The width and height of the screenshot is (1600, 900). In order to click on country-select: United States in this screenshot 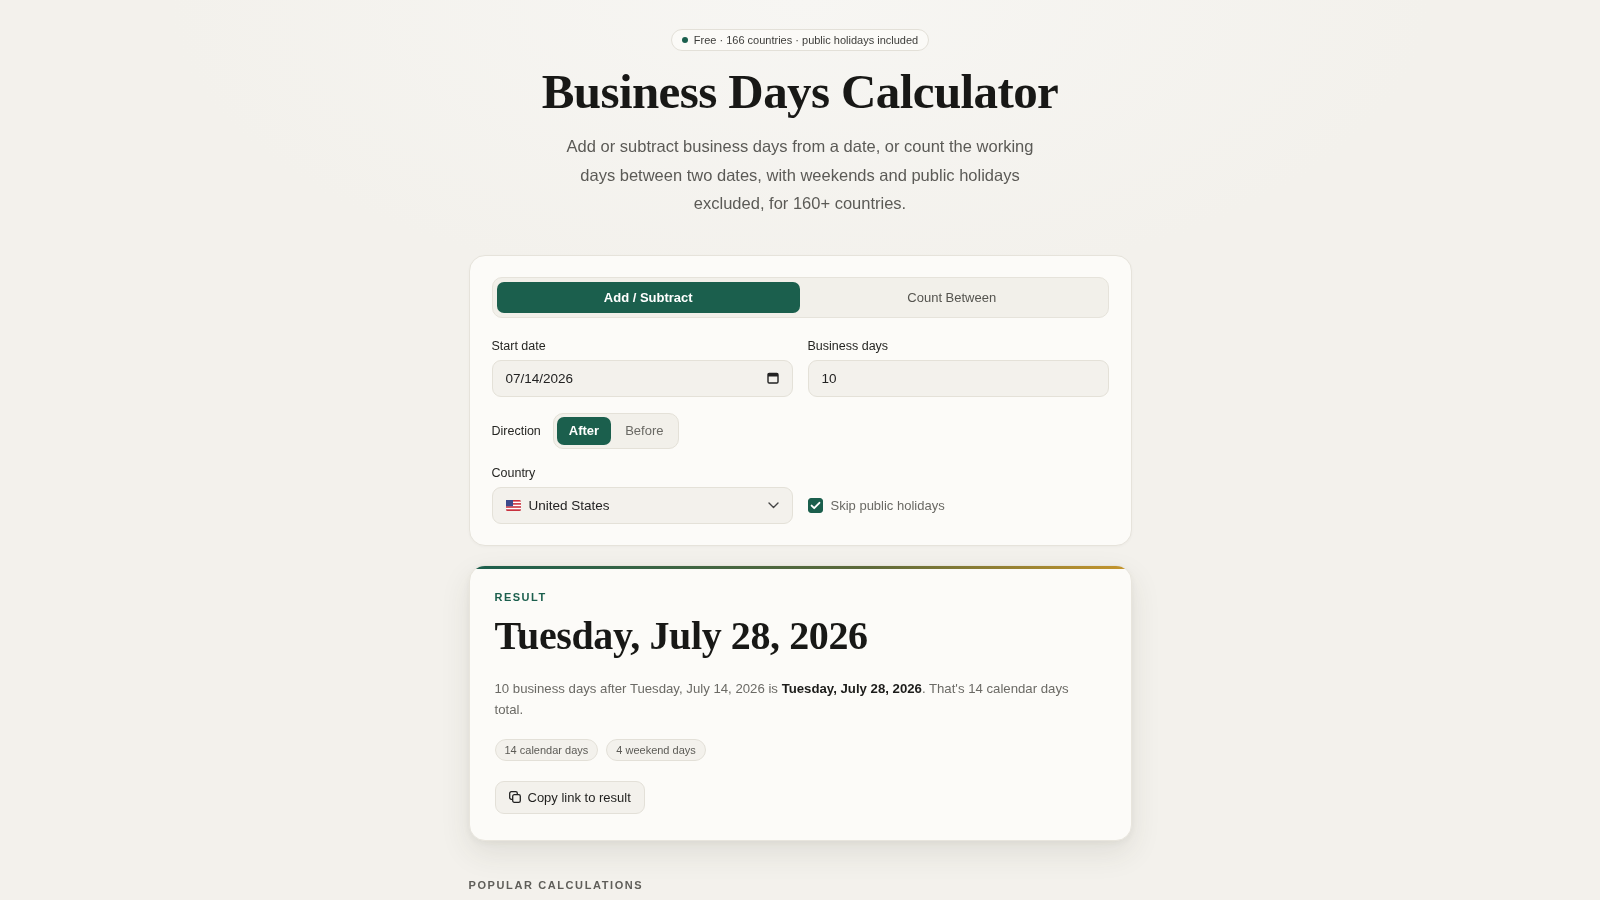, I will do `click(642, 505)`.